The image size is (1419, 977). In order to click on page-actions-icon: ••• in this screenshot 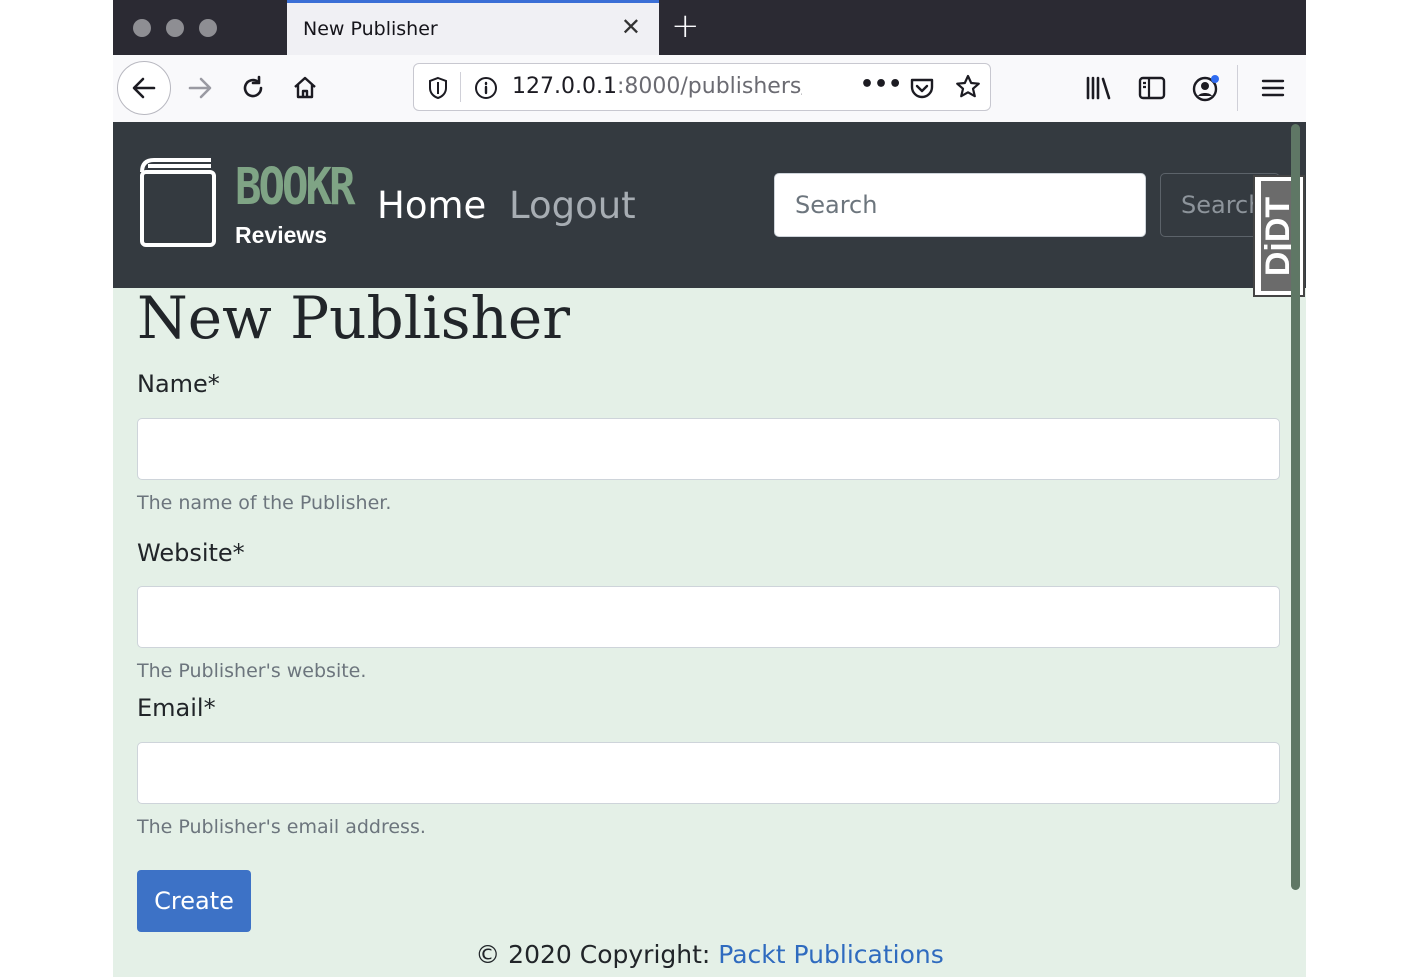, I will do `click(881, 84)`.